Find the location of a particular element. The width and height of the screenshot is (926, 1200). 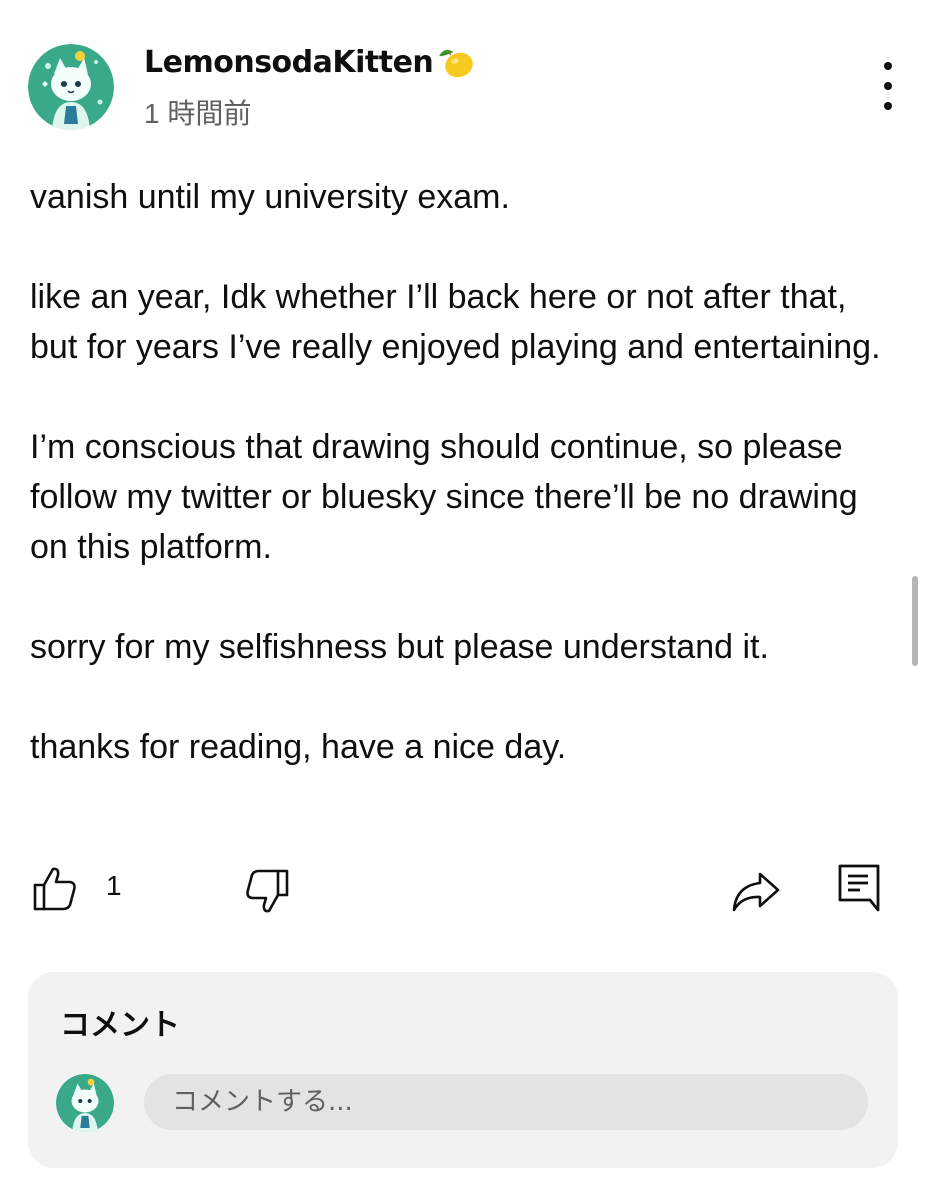

like-button is located at coordinates (55, 889).